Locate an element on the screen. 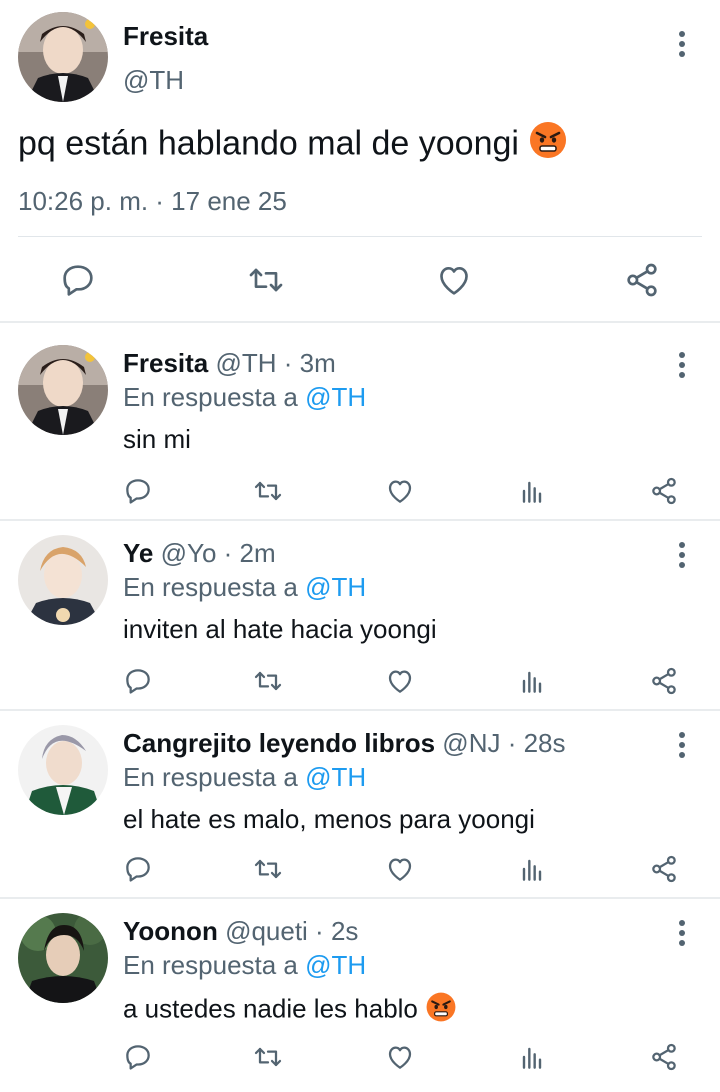 The height and width of the screenshot is (1092, 720). reply-text: a ustedes nadie les hablo is located at coordinates (290, 1010).